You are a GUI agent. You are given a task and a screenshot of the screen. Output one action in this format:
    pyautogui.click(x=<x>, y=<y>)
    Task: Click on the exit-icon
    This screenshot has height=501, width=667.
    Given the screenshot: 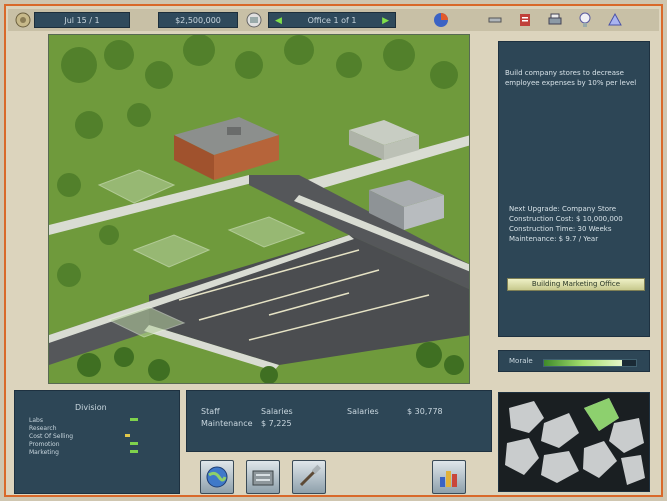 What is the action you would take?
    pyautogui.click(x=615, y=20)
    